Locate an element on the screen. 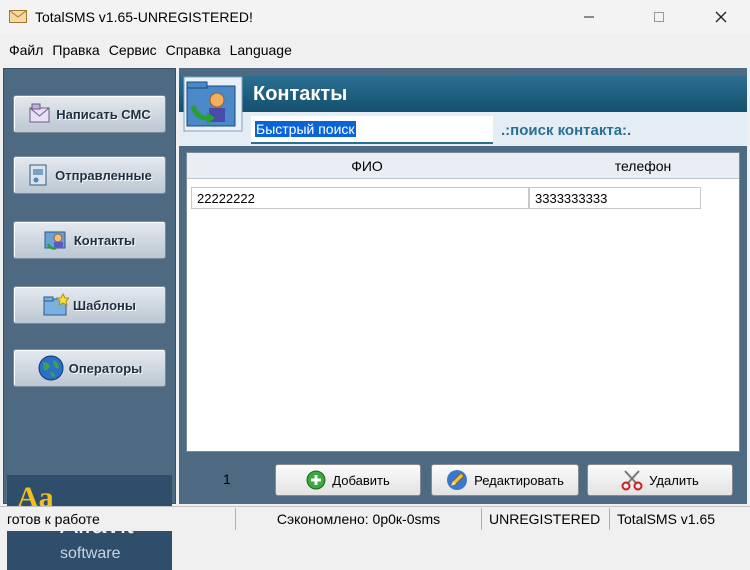 The image size is (750, 570). menu-edit: Правка is located at coordinates (75, 50).